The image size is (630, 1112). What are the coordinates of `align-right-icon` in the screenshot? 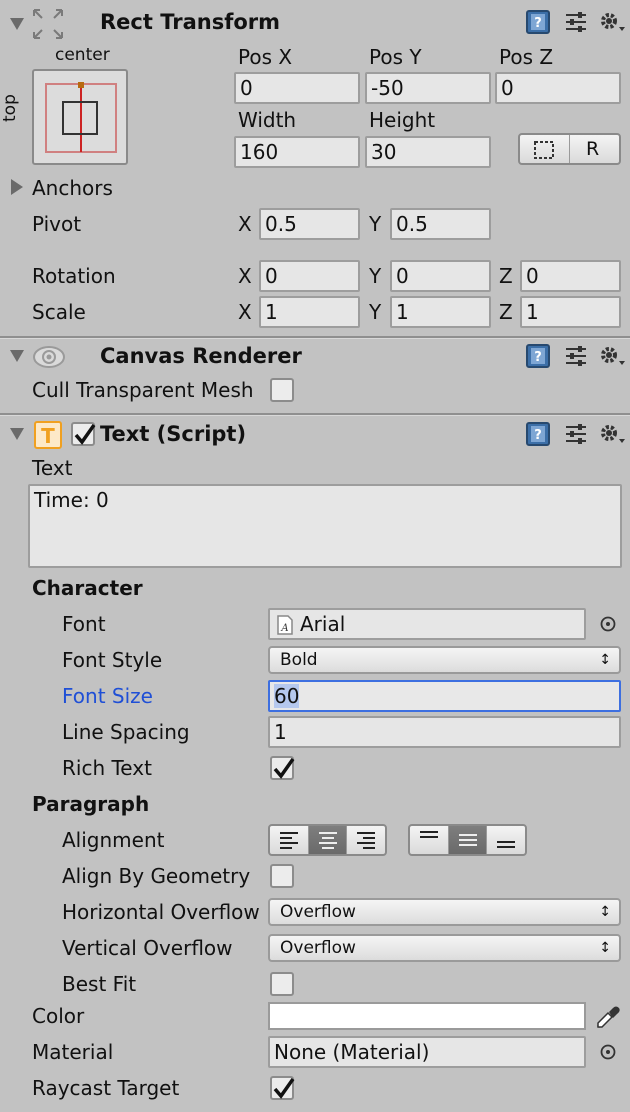 It's located at (366, 840).